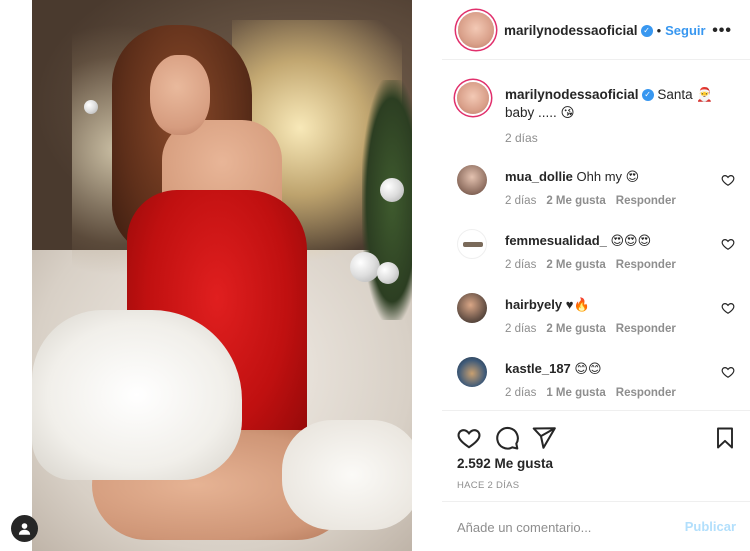 This screenshot has width=750, height=551. Describe the element at coordinates (710, 526) in the screenshot. I see `publish-button: Publicar` at that location.